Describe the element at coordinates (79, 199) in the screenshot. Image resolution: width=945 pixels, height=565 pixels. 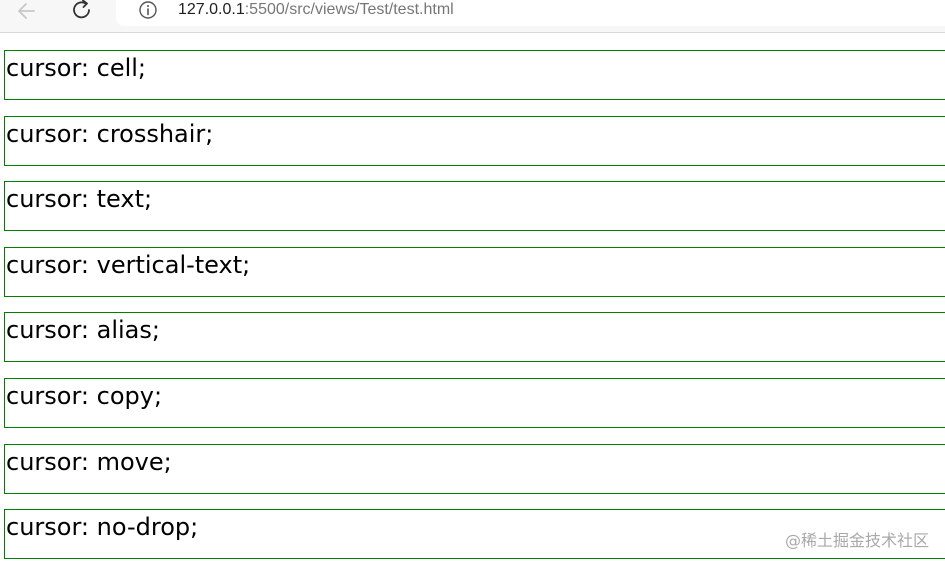
I see `cursor-box-label: cursor: text;` at that location.